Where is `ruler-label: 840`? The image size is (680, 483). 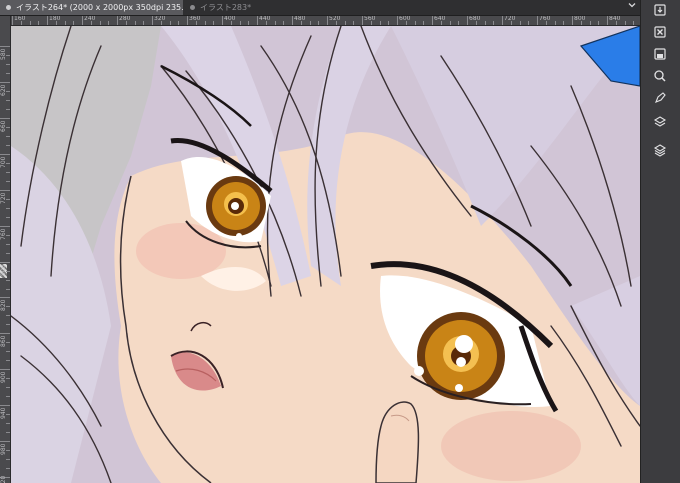 ruler-label: 840 is located at coordinates (615, 19).